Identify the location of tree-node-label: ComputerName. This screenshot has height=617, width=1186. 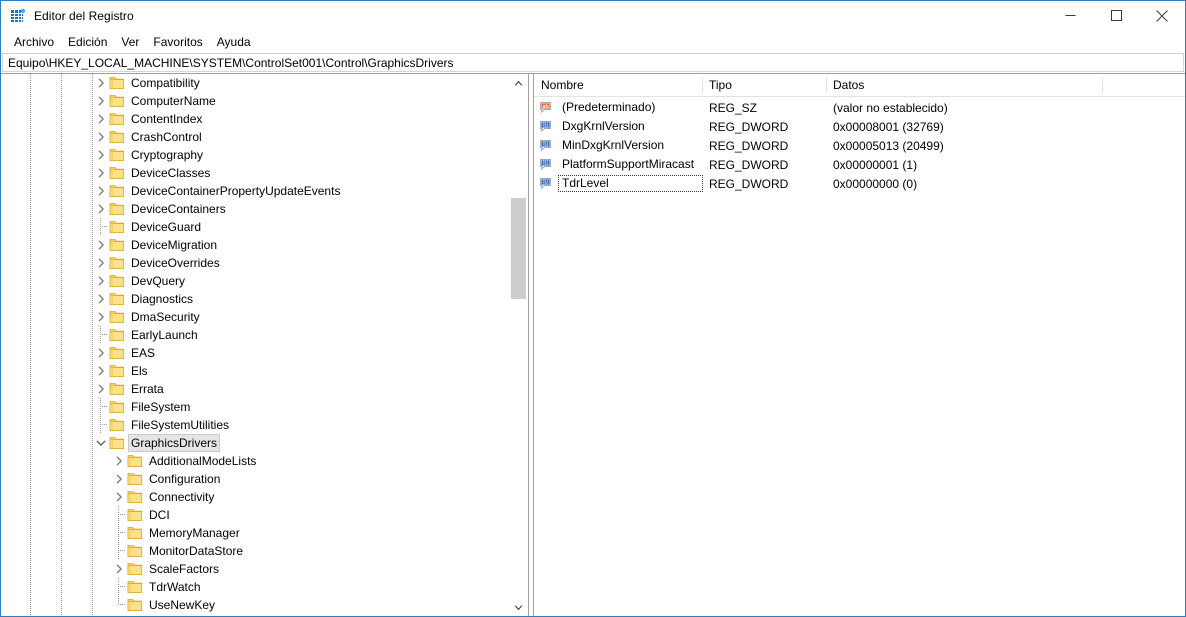
(173, 101).